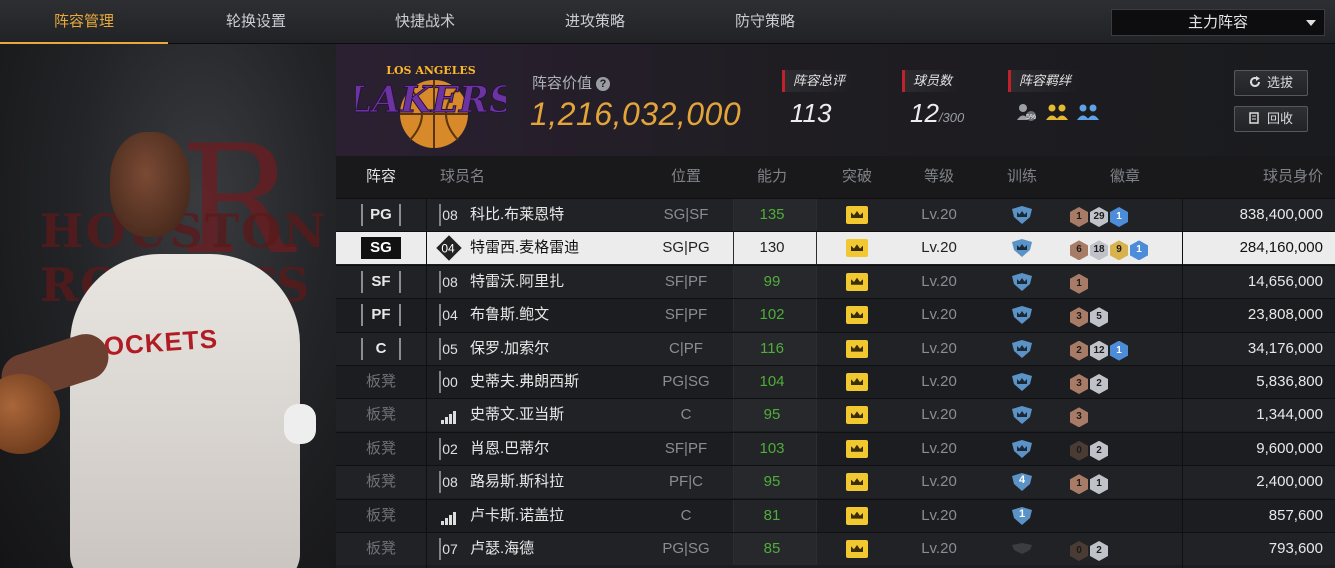 Image resolution: width=1335 pixels, height=568 pixels. I want to click on player-name: 肖恩.巴蒂尔, so click(560, 449).